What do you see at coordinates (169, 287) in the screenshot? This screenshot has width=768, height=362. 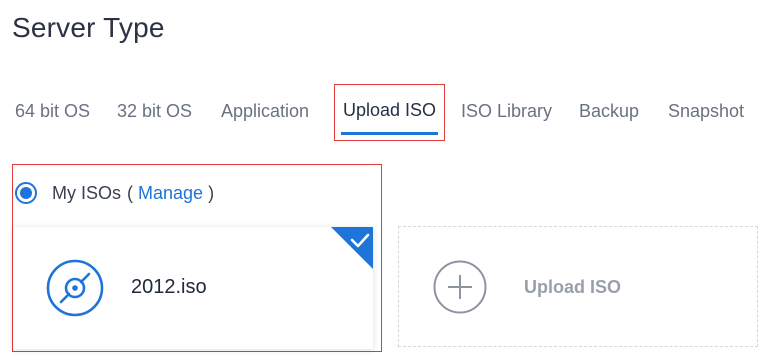 I see `iso-file-name: 2012.iso` at bounding box center [169, 287].